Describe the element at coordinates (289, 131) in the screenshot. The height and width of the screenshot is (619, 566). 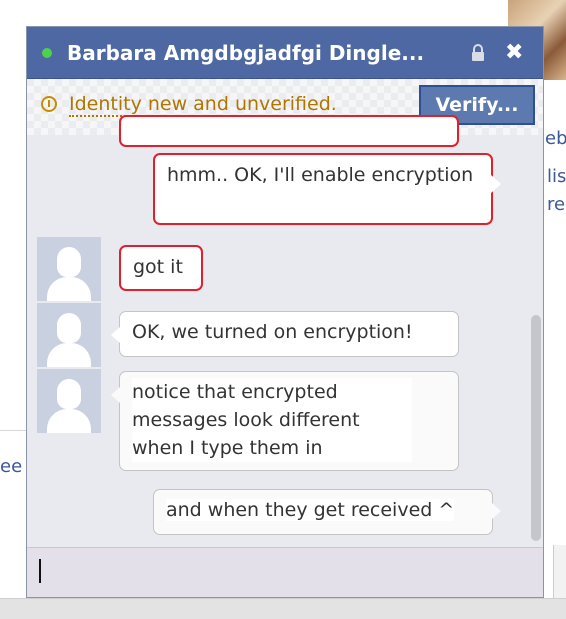
I see `message-bubble-partial` at that location.